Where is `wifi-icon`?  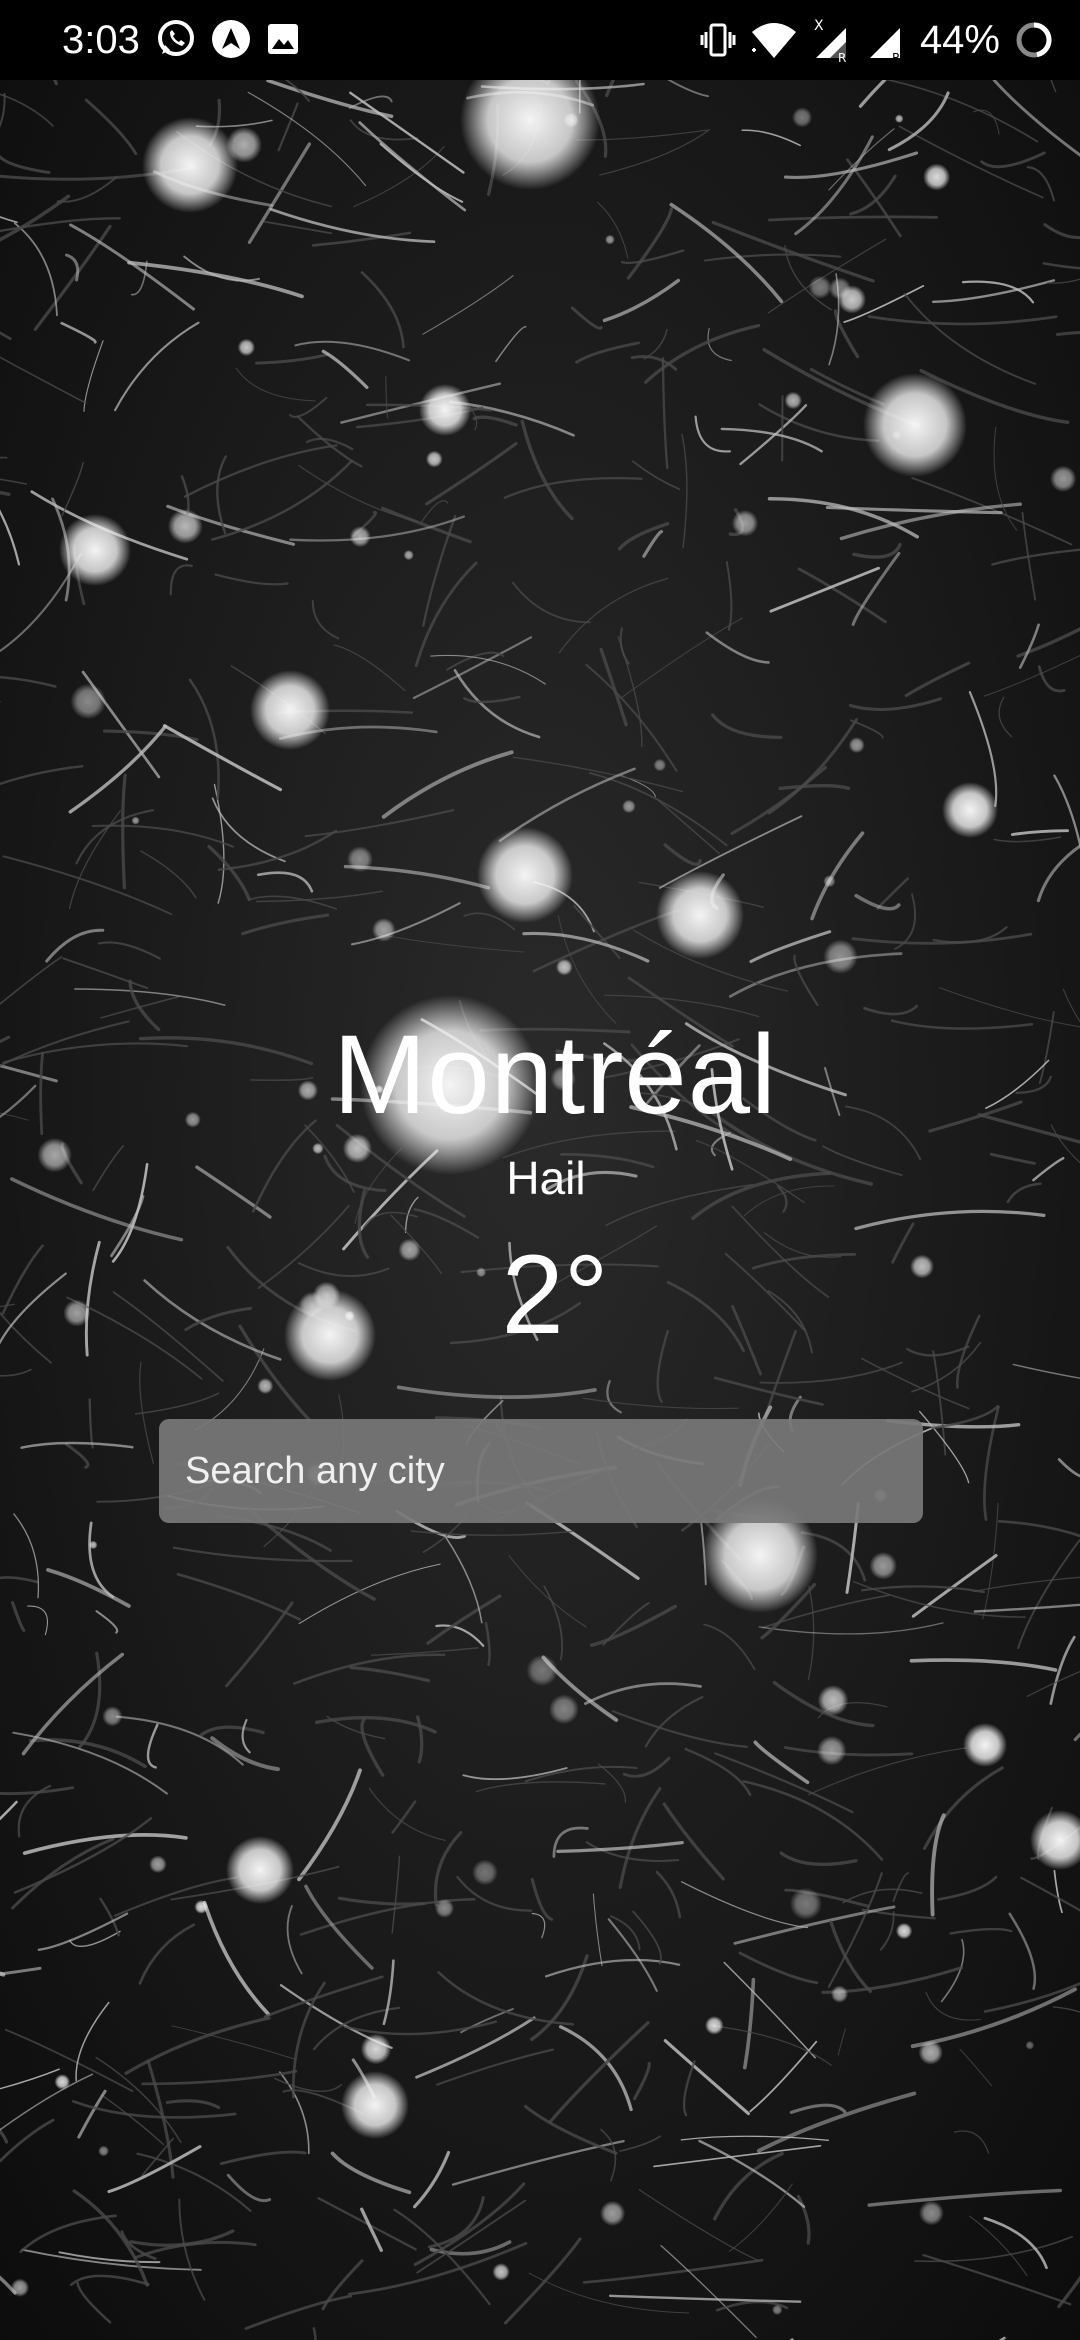
wifi-icon is located at coordinates (774, 40).